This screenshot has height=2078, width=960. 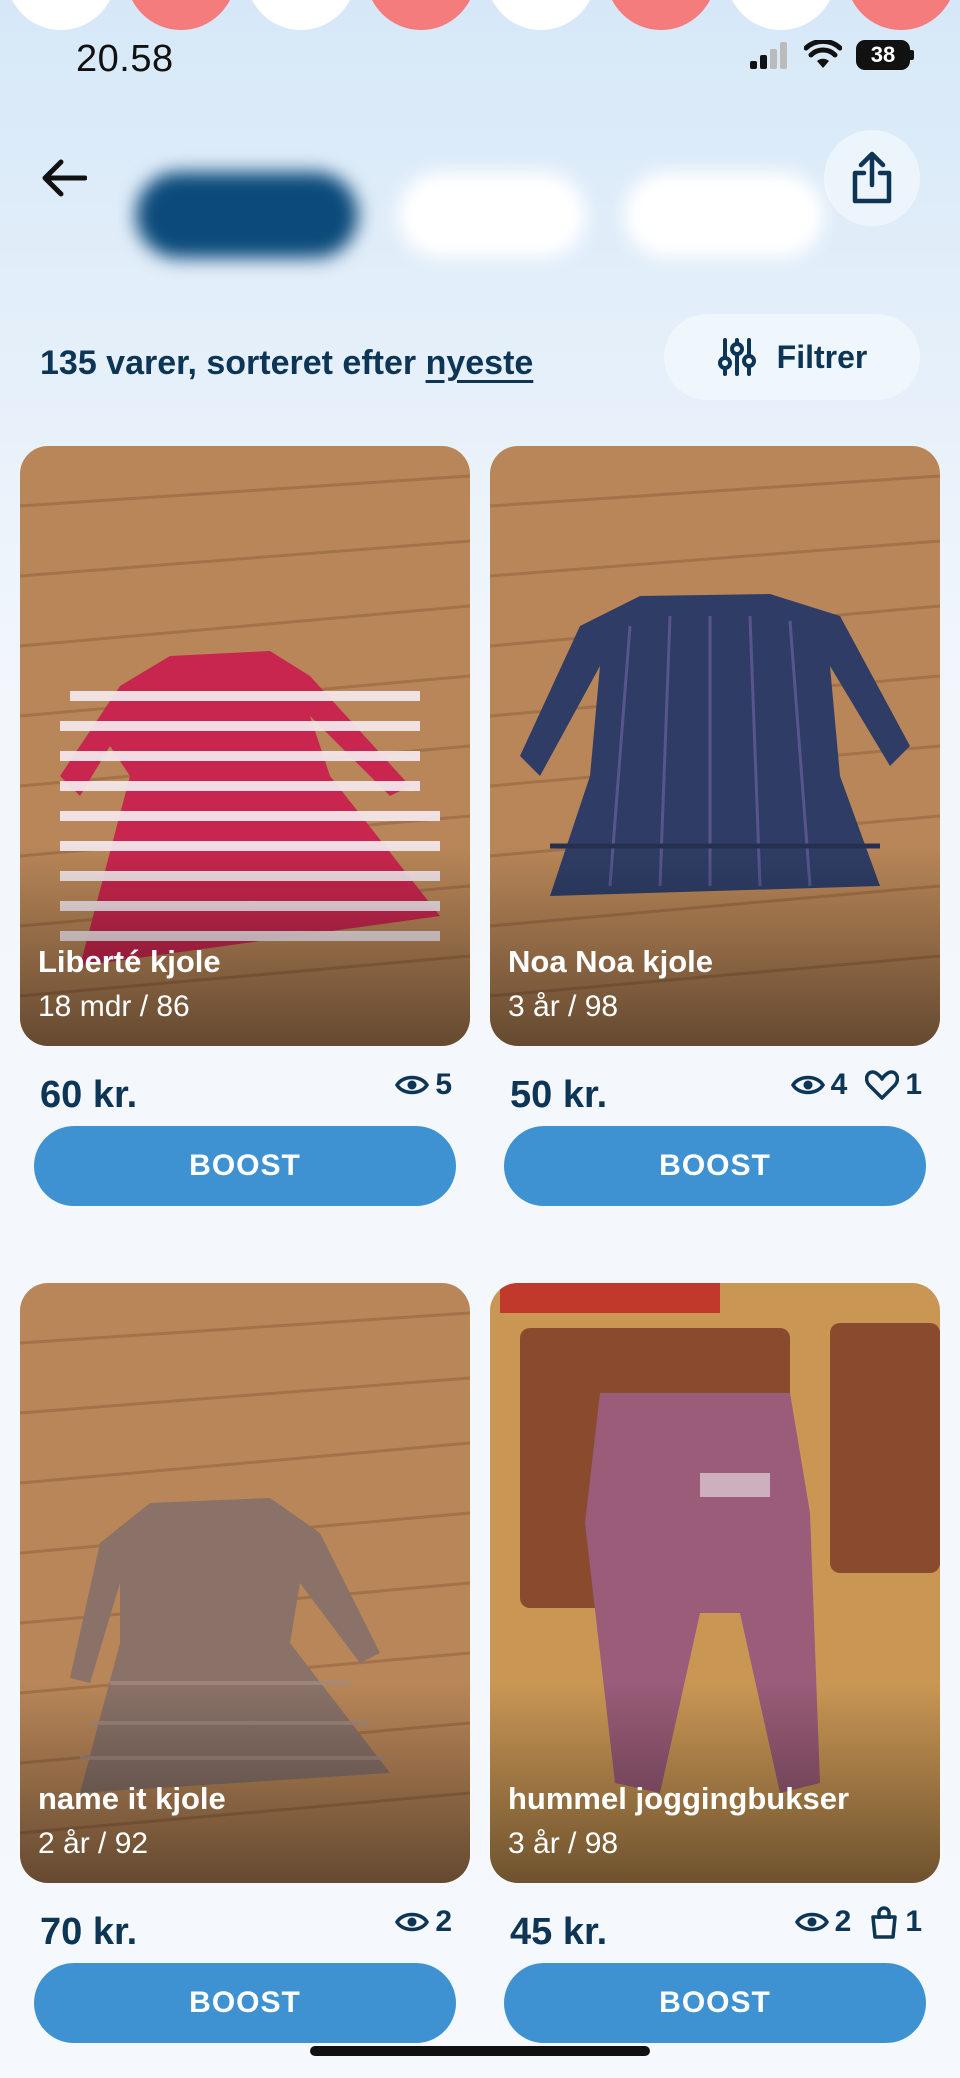 I want to click on back-button, so click(x=64, y=178).